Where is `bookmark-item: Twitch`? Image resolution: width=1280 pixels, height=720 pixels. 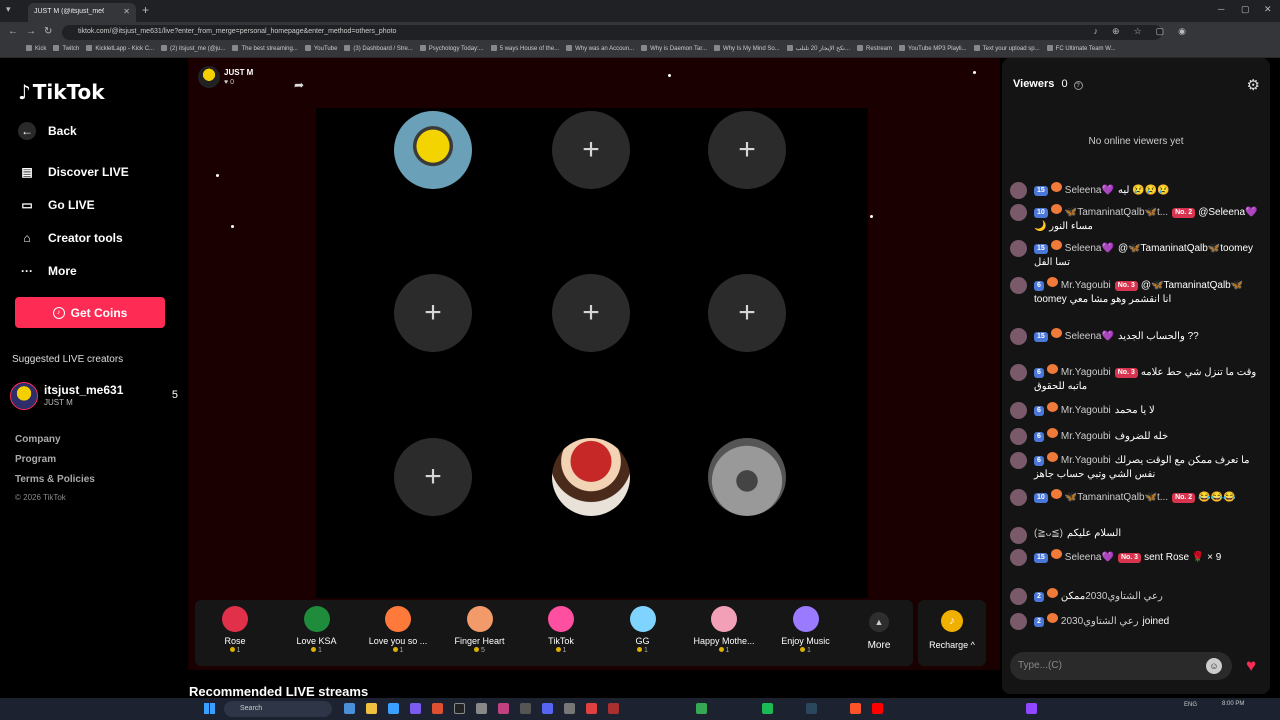
bookmark-item: Twitch is located at coordinates (66, 48).